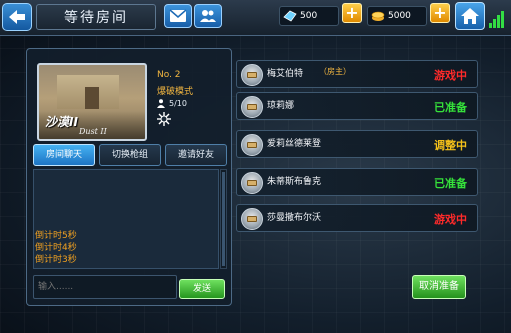 Image resolution: width=511 pixels, height=333 pixels. I want to click on map-name: 沙漠II, so click(61, 122).